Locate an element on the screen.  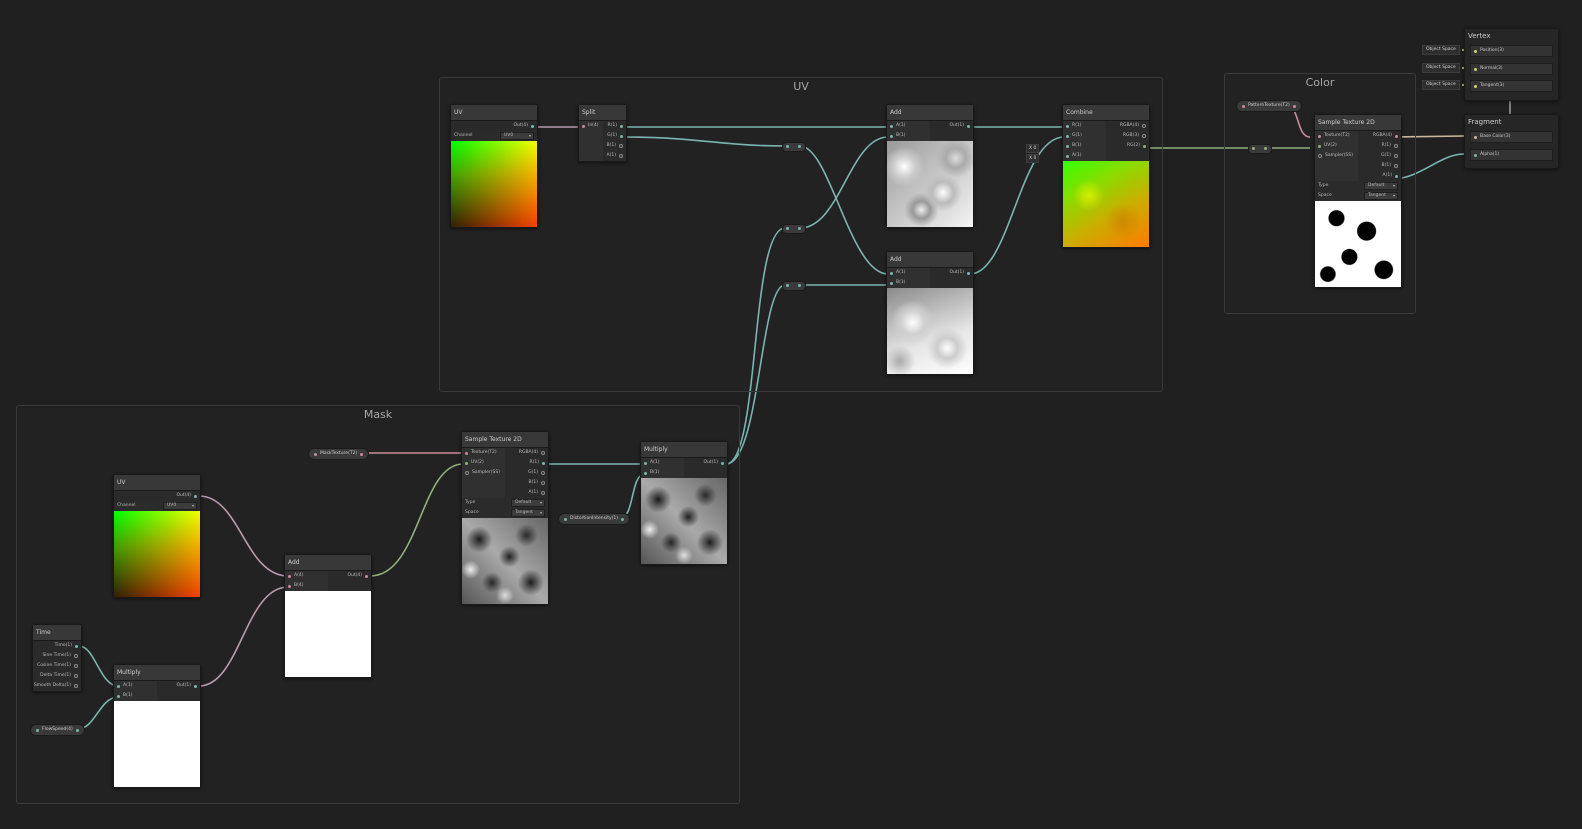
port-in: G(1) is located at coordinates (1084, 136).